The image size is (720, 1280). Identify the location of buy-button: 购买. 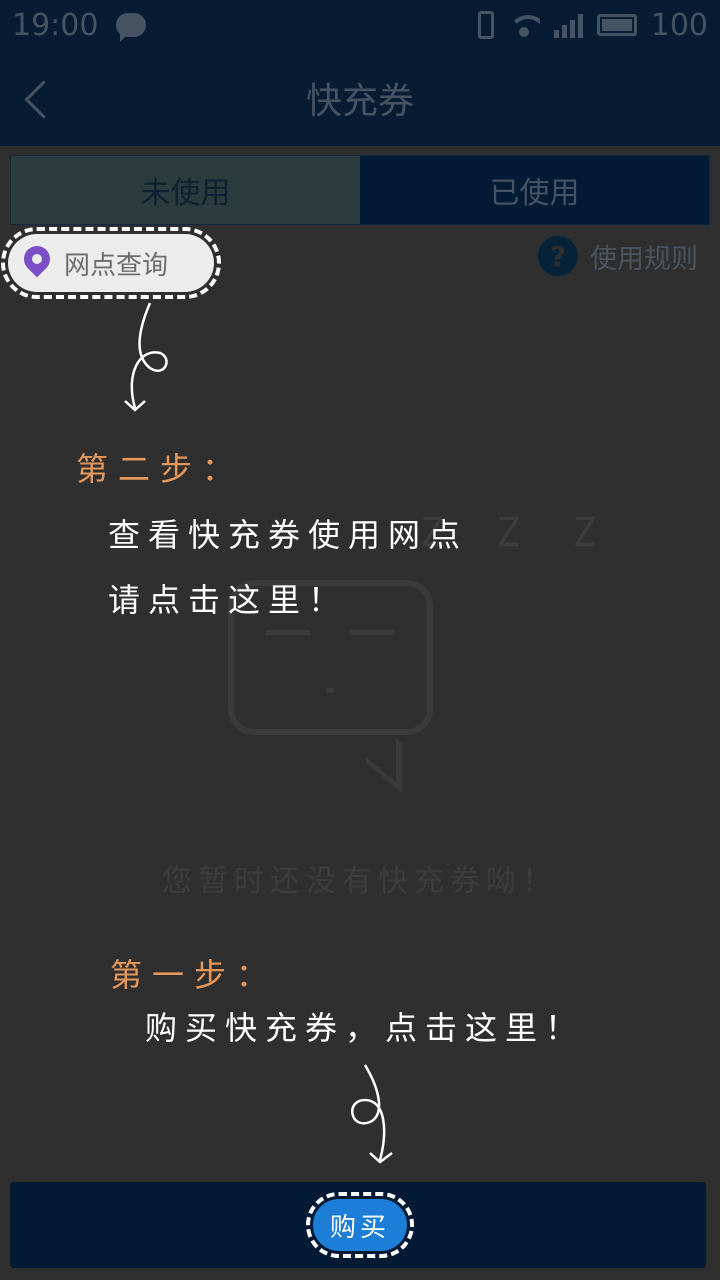
(360, 1225).